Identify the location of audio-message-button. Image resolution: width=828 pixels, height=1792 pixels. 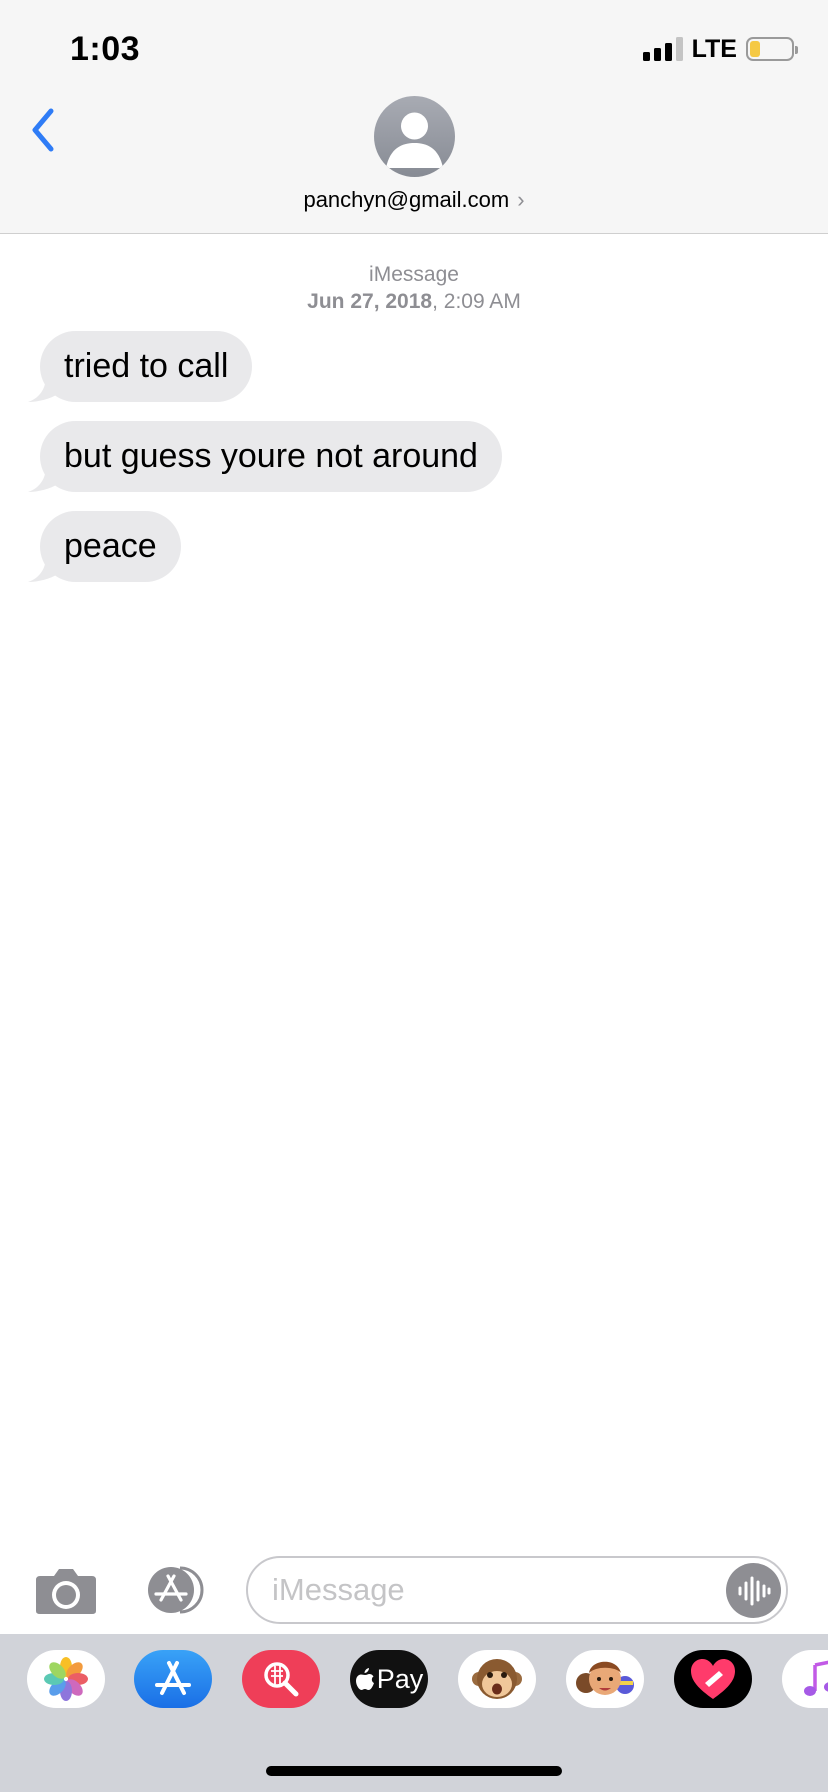
(753, 1590).